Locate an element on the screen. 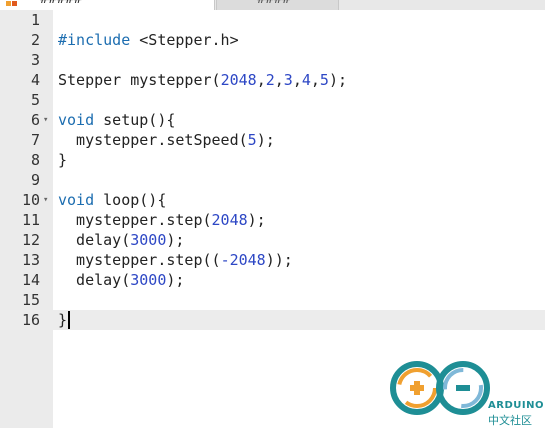 The image size is (545, 430). tab-sketch-main: ##### is located at coordinates (107, 5).